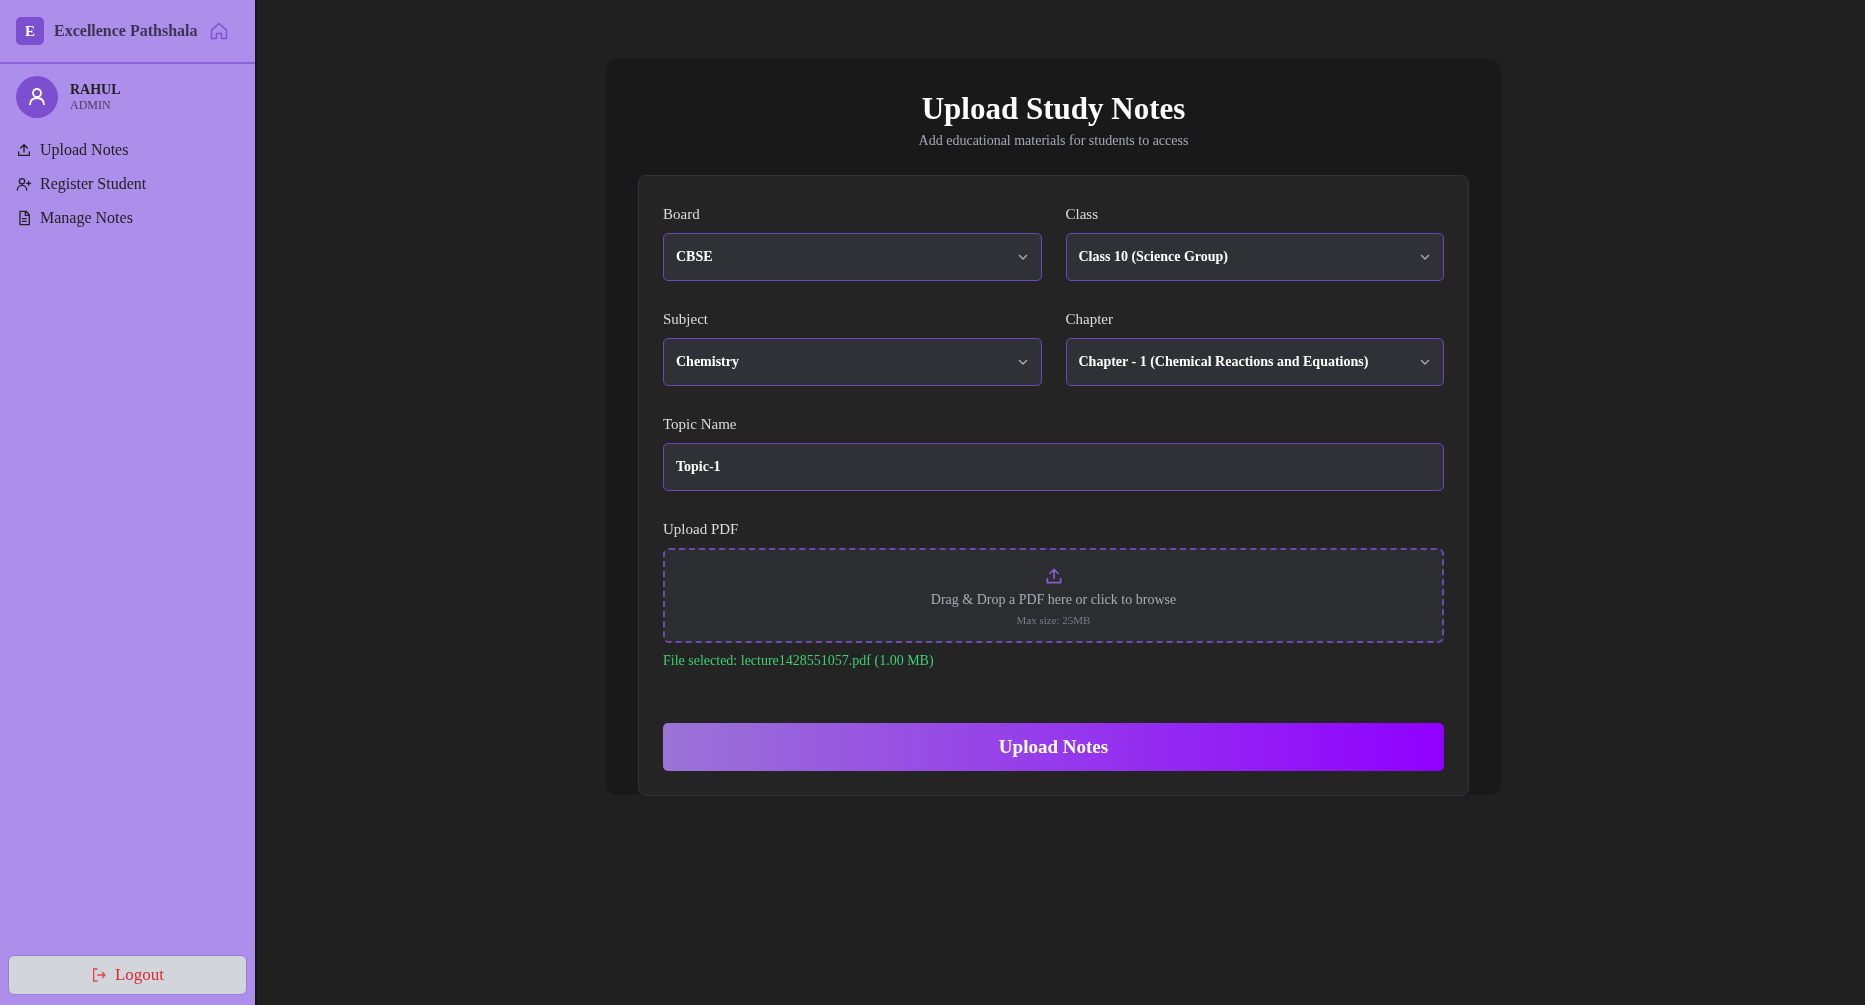 Image resolution: width=1865 pixels, height=1005 pixels. Describe the element at coordinates (95, 89) in the screenshot. I see `user-name: RAHUL` at that location.